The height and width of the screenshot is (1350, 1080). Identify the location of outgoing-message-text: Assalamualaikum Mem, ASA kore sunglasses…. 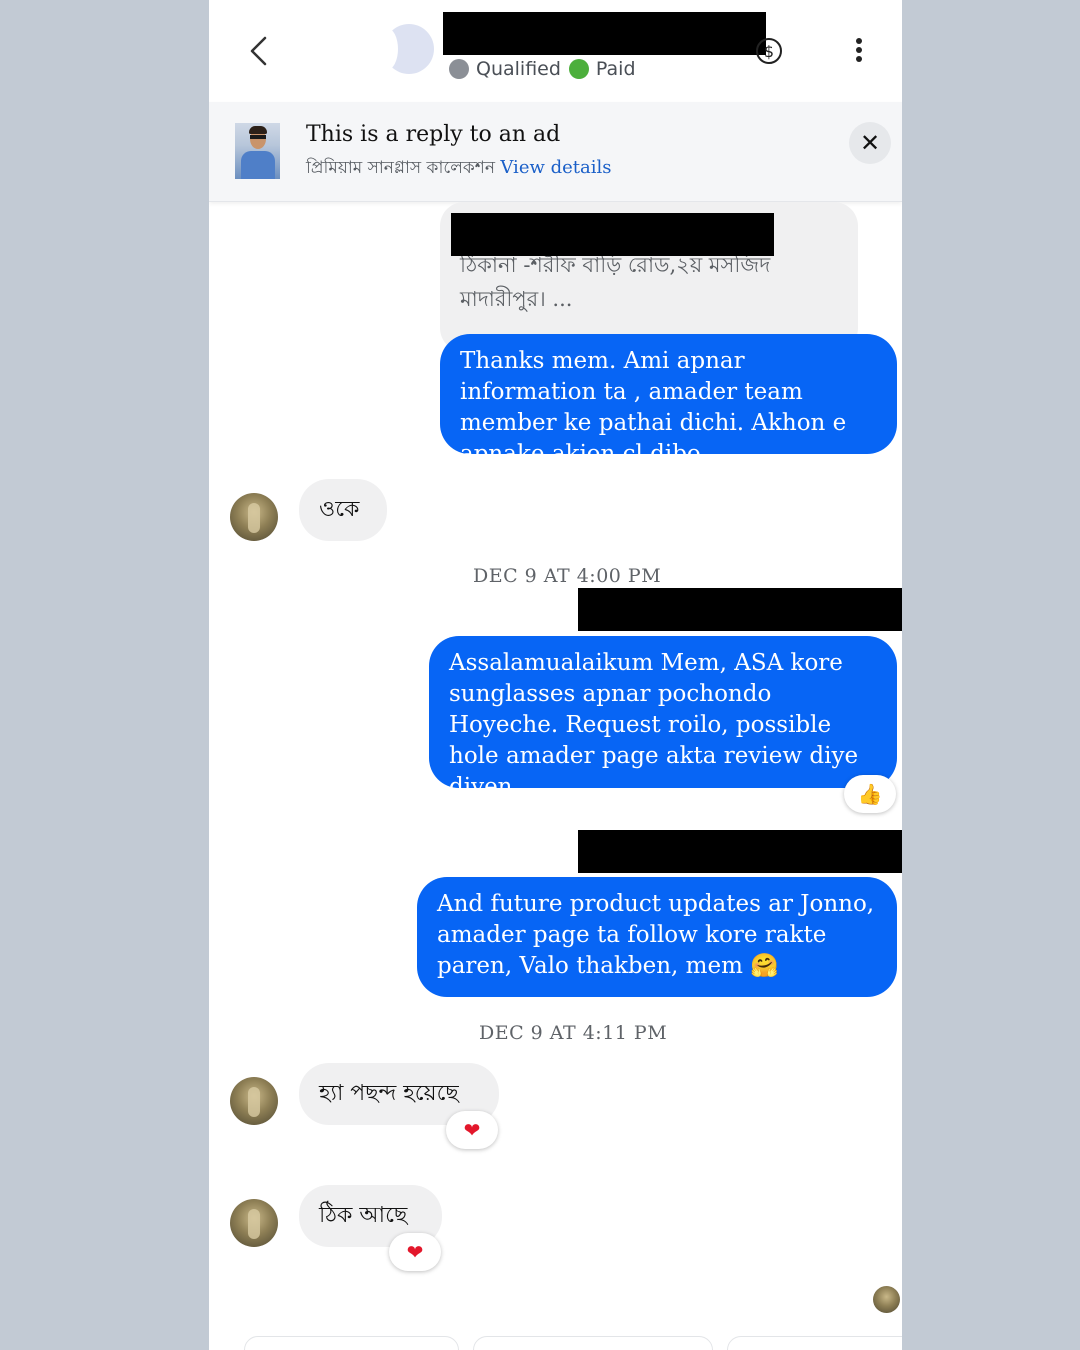
(654, 725).